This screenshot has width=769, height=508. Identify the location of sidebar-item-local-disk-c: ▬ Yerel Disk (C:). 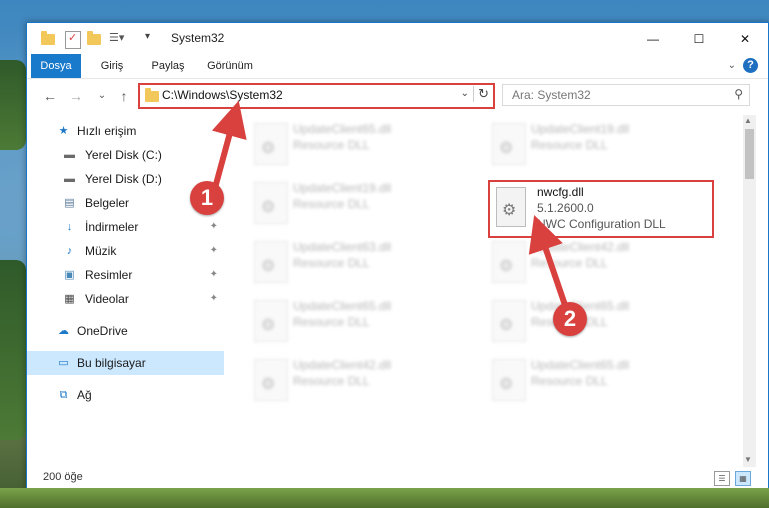
(125, 155).